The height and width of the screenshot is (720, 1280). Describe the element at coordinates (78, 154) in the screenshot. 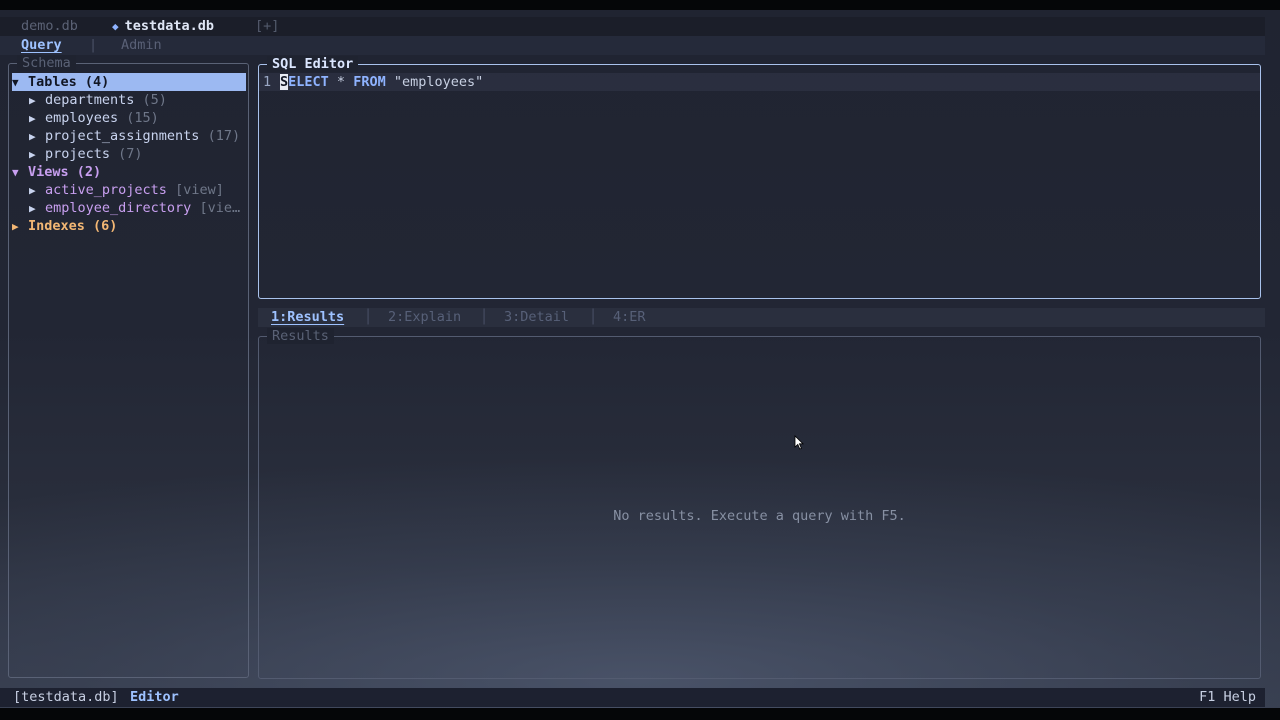

I see `table-name: projects` at that location.